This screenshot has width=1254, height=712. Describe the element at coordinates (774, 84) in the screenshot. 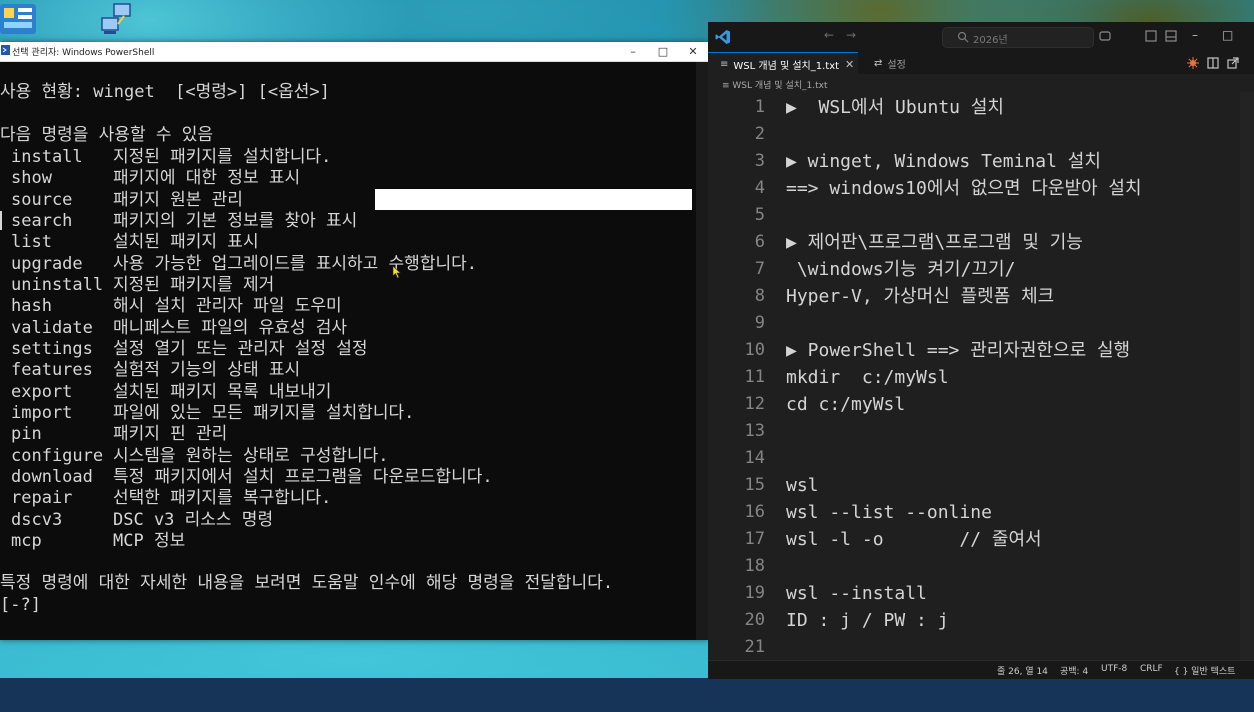

I see `breadcrumb: ≡ WSL 개념 및 설치_1.txt` at that location.